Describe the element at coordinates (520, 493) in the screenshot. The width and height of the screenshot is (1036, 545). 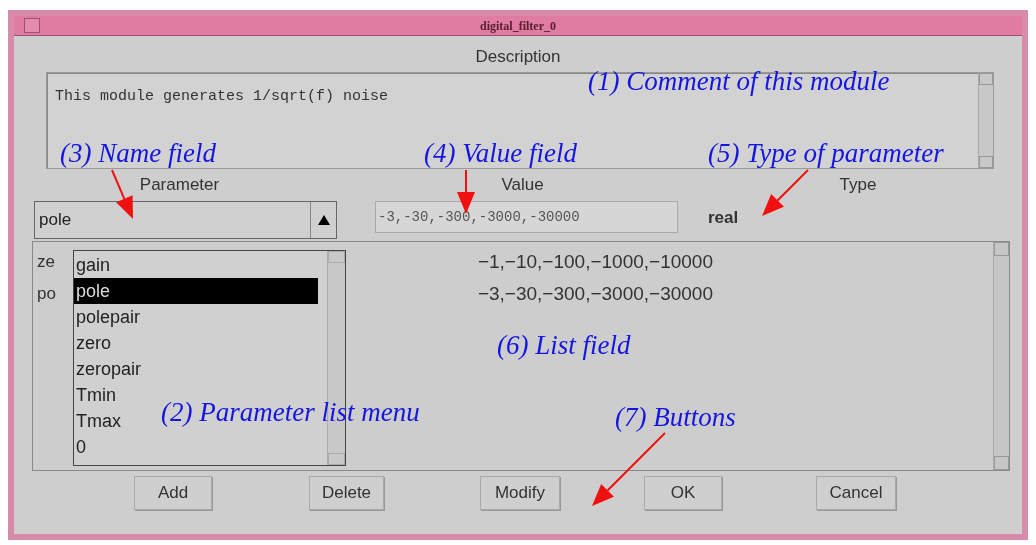
I see `dialog-button: Modify` at that location.